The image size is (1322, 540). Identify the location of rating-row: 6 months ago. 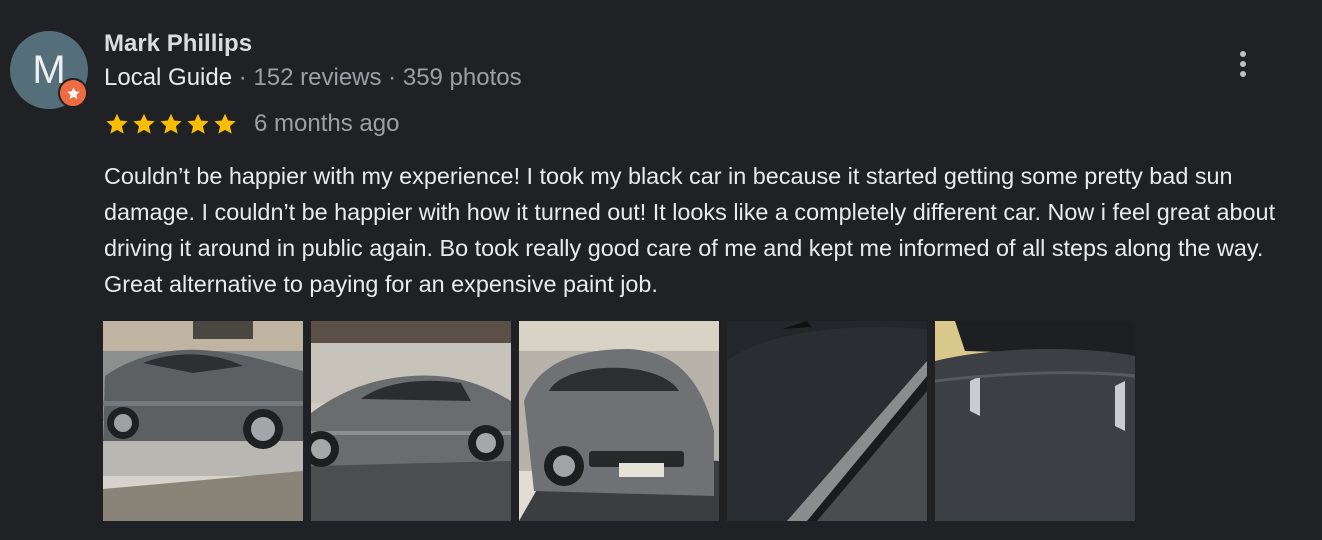
(251, 124).